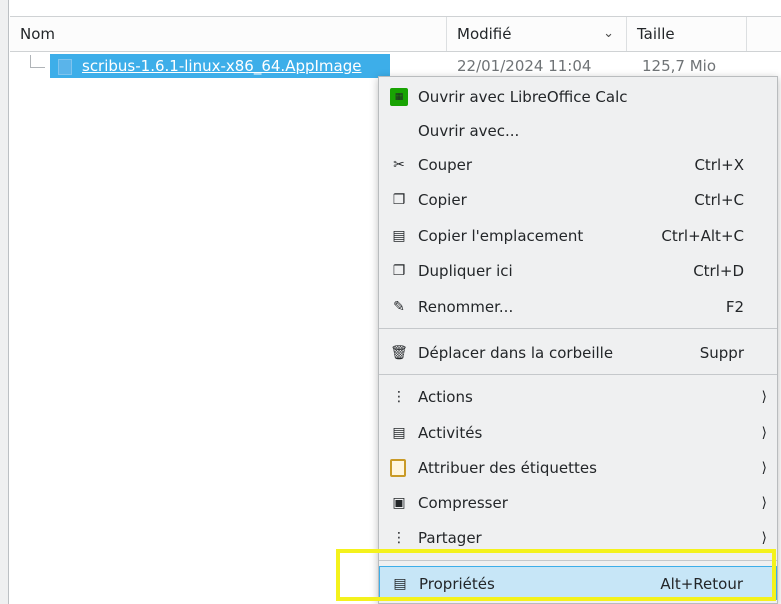 The width and height of the screenshot is (781, 604). I want to click on menu-item-compress: ▣ Compresser ⟩, so click(578, 503).